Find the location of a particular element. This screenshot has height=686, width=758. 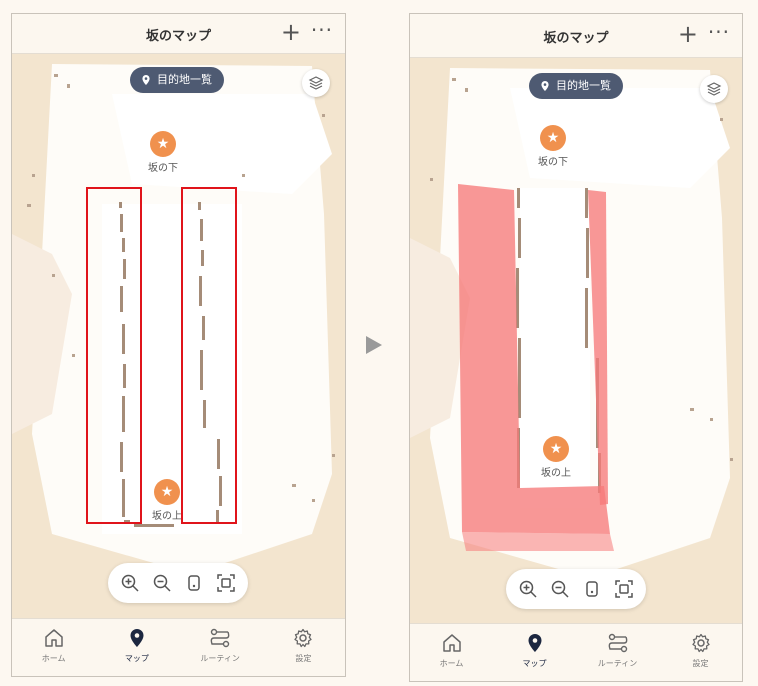

marker-label: 坂の上 is located at coordinates (556, 473).